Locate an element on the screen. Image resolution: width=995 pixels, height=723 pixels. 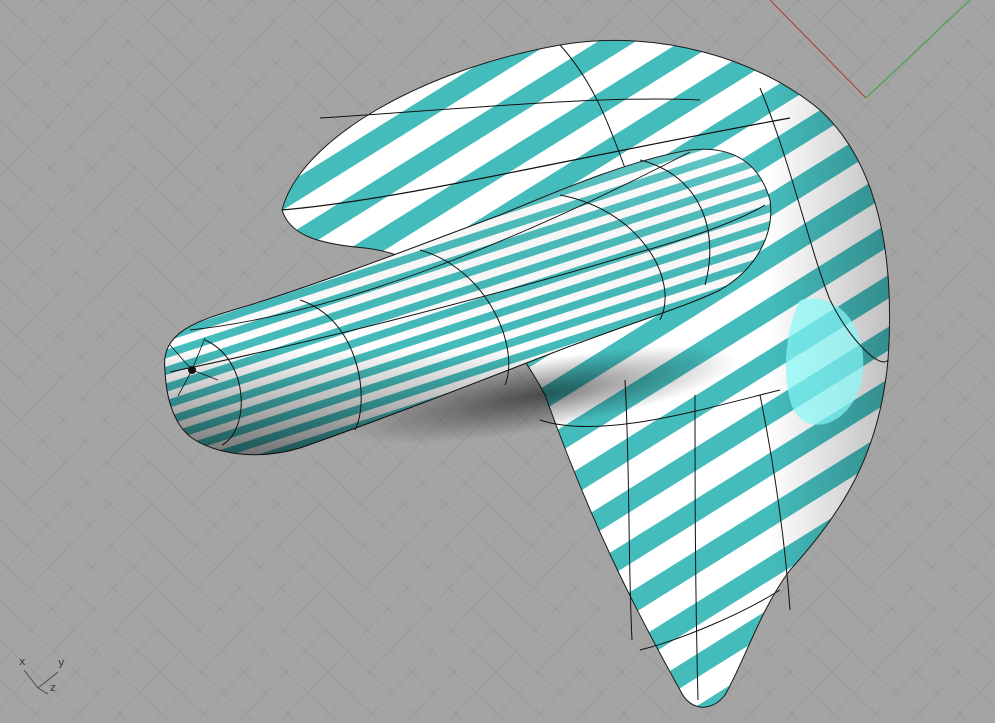
world-x-axis is located at coordinates (818, 49).